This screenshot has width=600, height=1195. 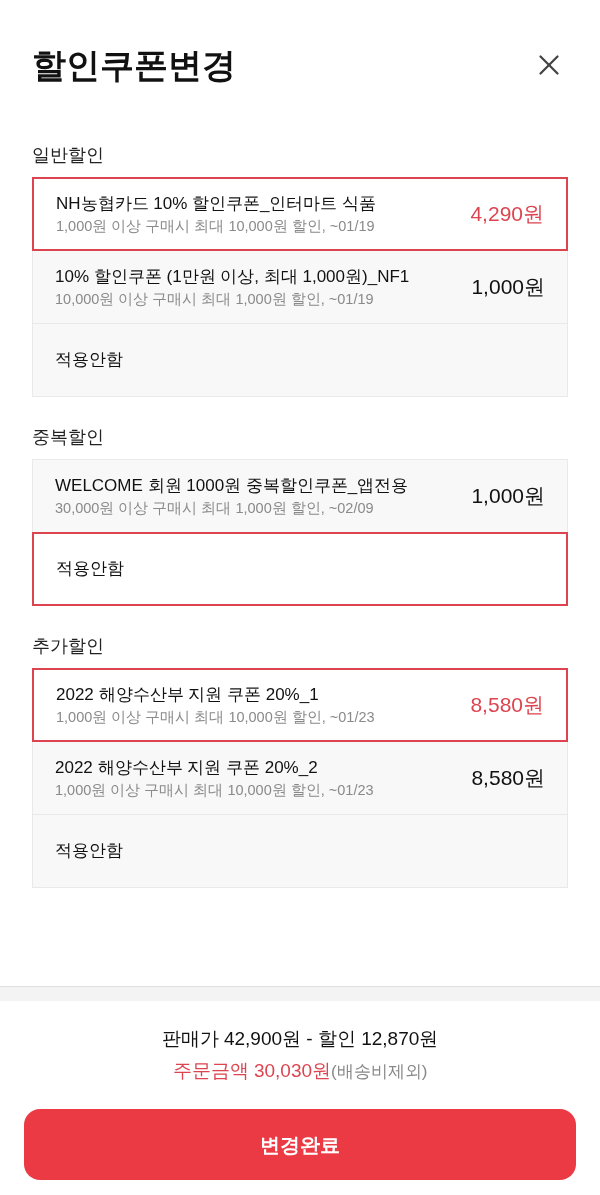 What do you see at coordinates (232, 486) in the screenshot?
I see `coupon-title: WELCOME 회원 1000원 중복할인쿠폰_앱전용` at bounding box center [232, 486].